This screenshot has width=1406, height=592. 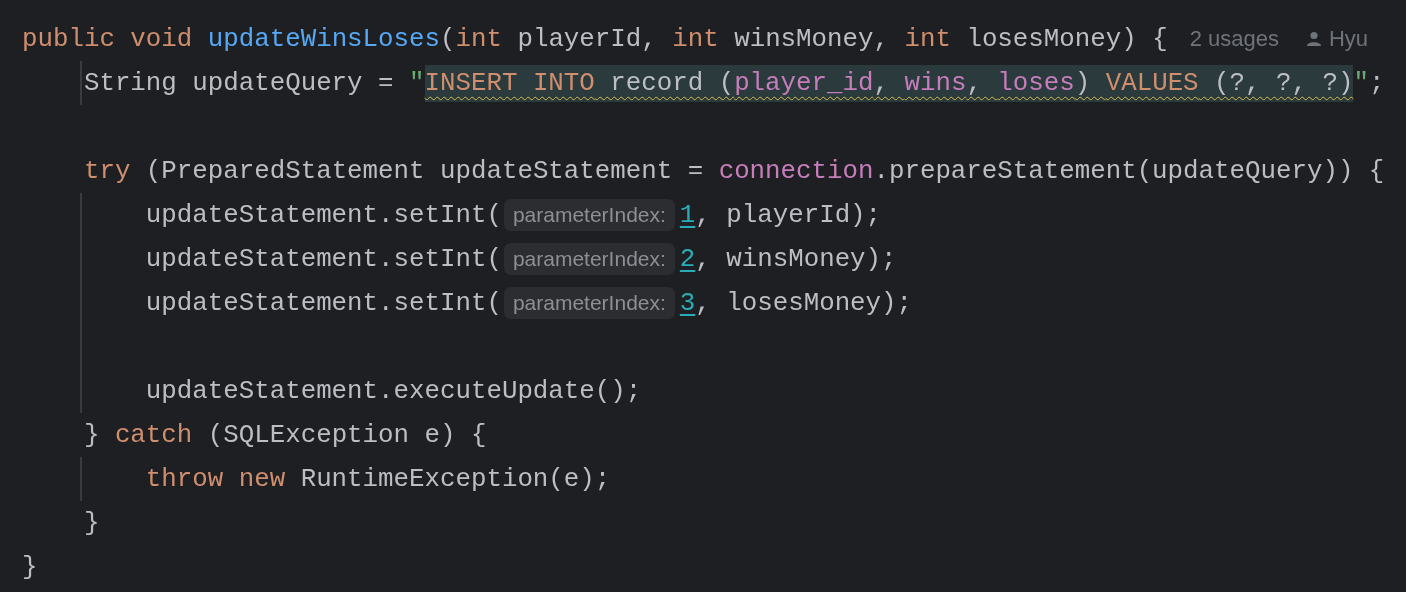 I want to click on usages-hint: 2 usages, so click(x=1234, y=39).